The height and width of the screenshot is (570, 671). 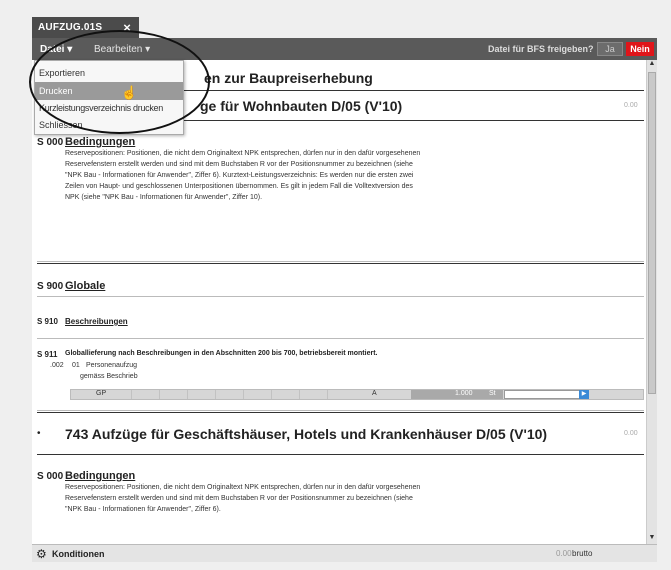 What do you see at coordinates (492, 393) in the screenshot?
I see `unit-value: St` at bounding box center [492, 393].